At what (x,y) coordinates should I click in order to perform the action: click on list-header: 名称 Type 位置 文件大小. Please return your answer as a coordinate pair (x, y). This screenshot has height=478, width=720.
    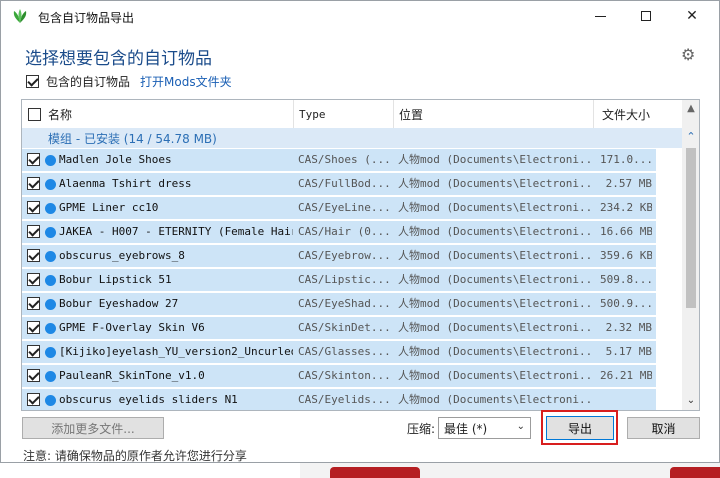
    Looking at the image, I should click on (352, 114).